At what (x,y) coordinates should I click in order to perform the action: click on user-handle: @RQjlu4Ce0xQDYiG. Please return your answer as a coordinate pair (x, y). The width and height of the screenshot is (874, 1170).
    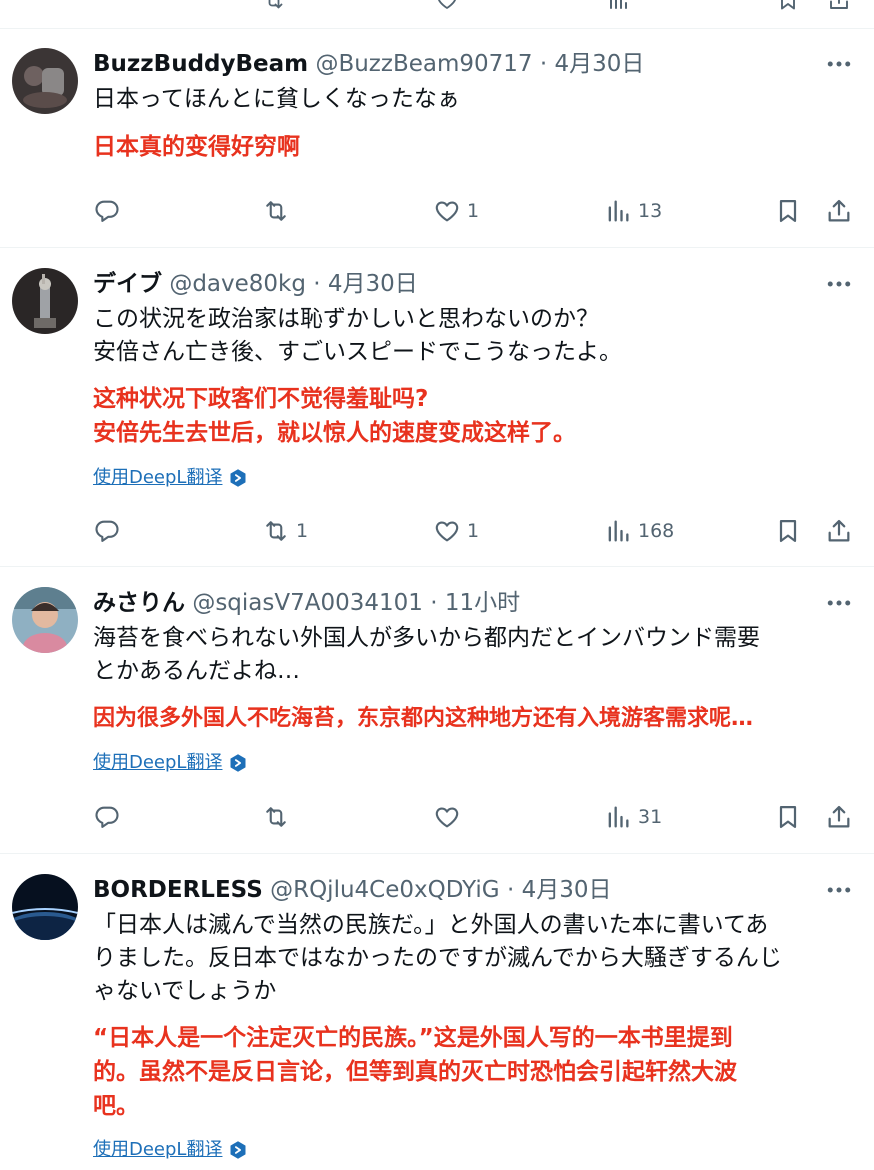
    Looking at the image, I should click on (385, 890).